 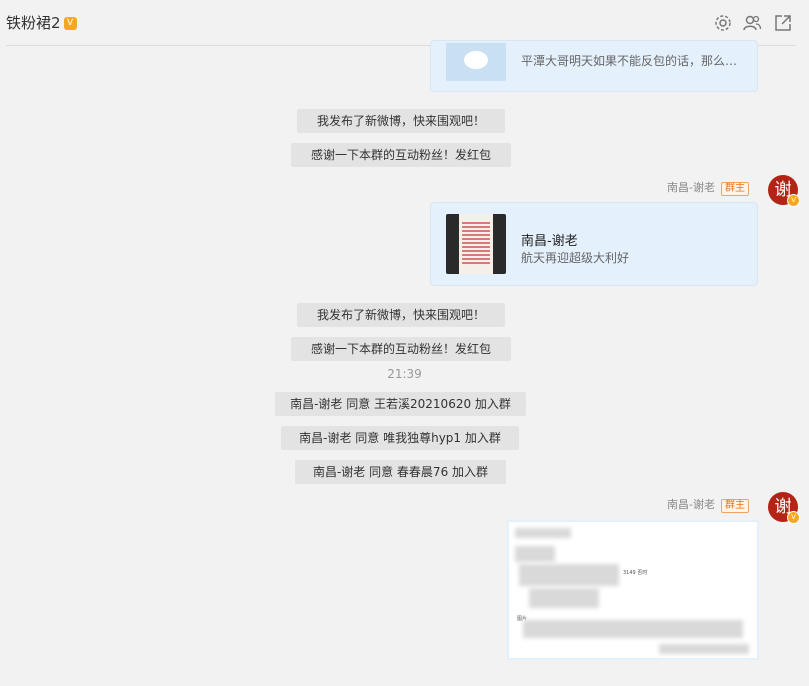 What do you see at coordinates (404, 374) in the screenshot?
I see `timestamp: 21:39` at bounding box center [404, 374].